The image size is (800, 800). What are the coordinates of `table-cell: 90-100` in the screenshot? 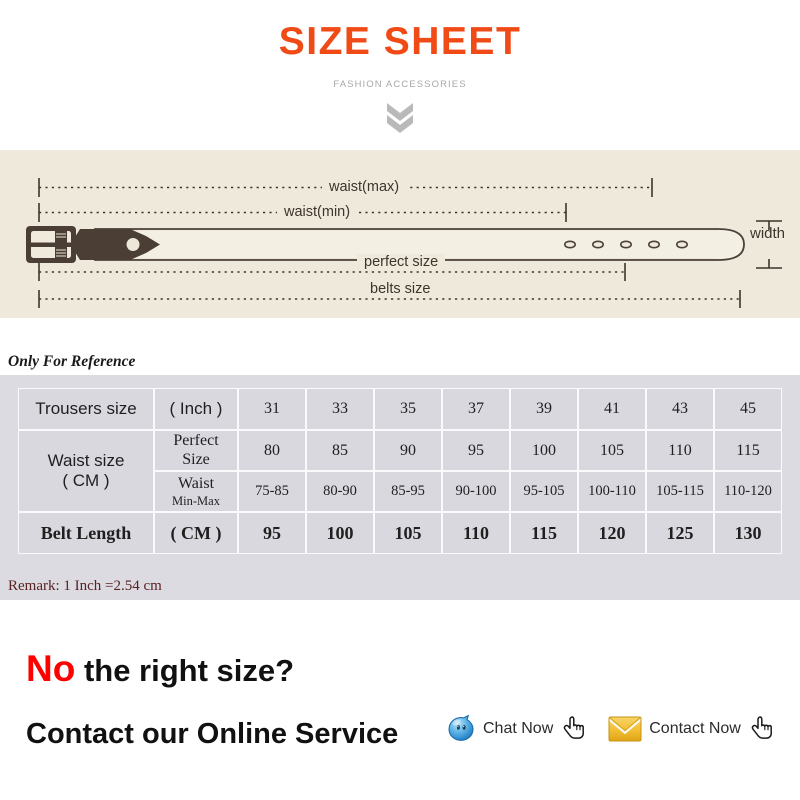 It's located at (476, 491).